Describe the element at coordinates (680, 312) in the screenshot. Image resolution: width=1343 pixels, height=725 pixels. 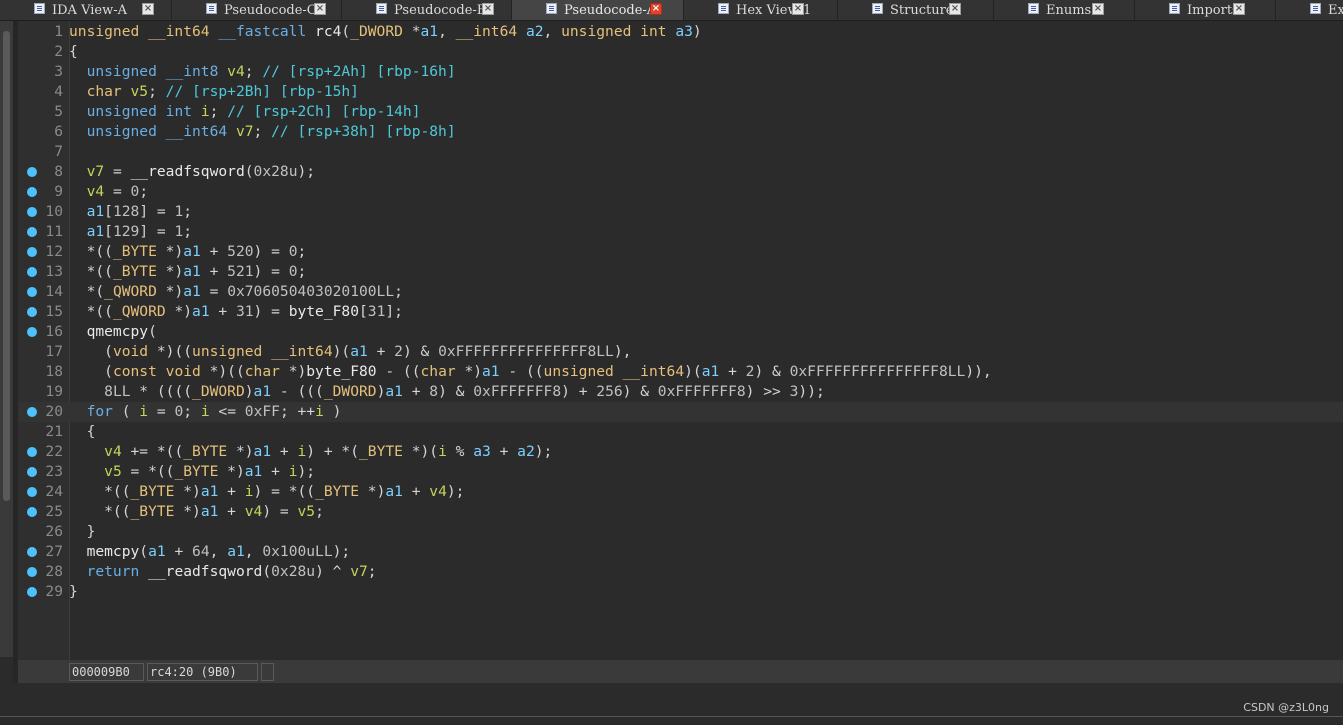
I see `code-line: 15 *((_QWORD *)a1 + 31) = byte_F80[31];` at that location.